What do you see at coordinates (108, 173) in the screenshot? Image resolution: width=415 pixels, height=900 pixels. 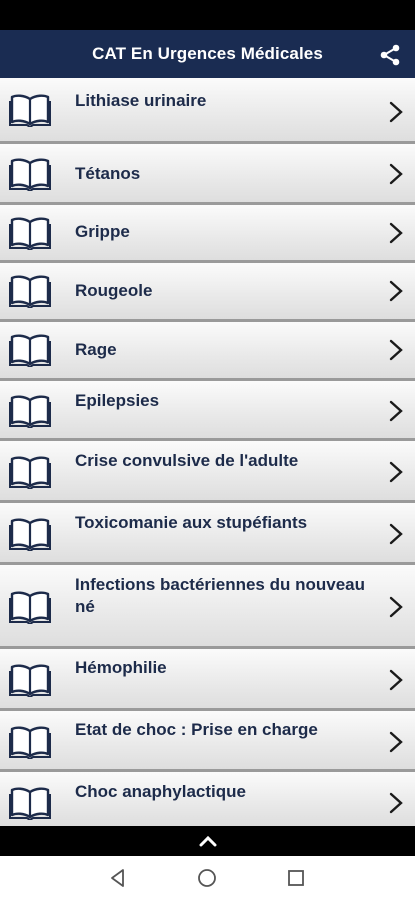 I see `list-item-label: Tétanos` at bounding box center [108, 173].